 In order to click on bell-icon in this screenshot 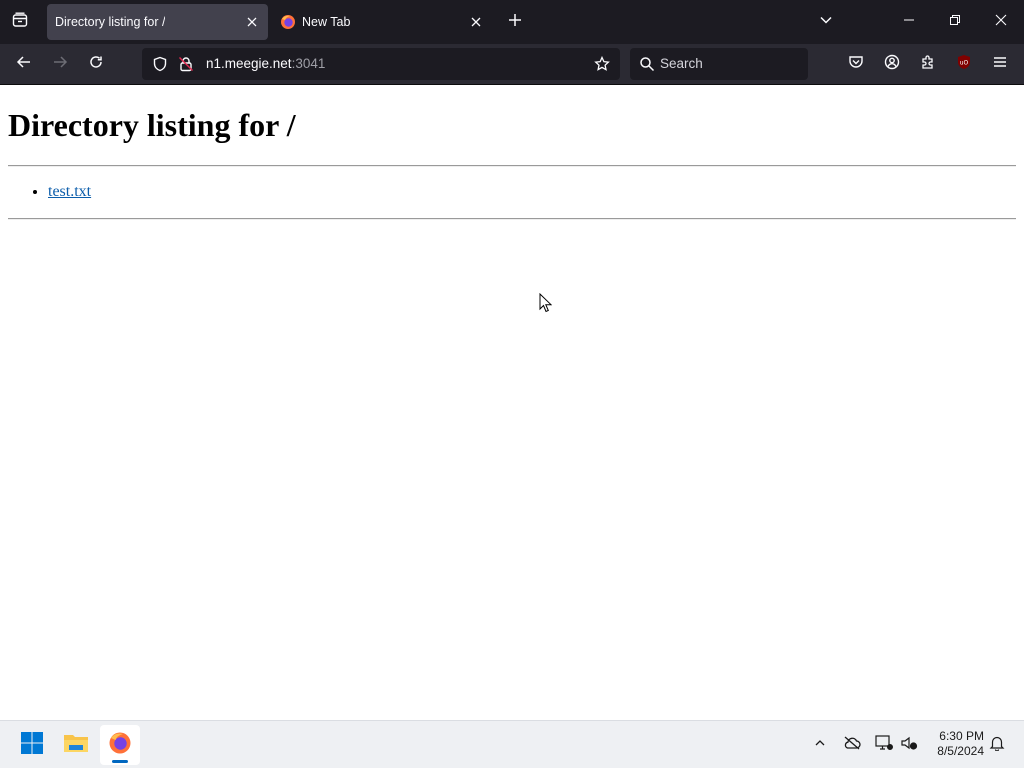, I will do `click(997, 745)`.